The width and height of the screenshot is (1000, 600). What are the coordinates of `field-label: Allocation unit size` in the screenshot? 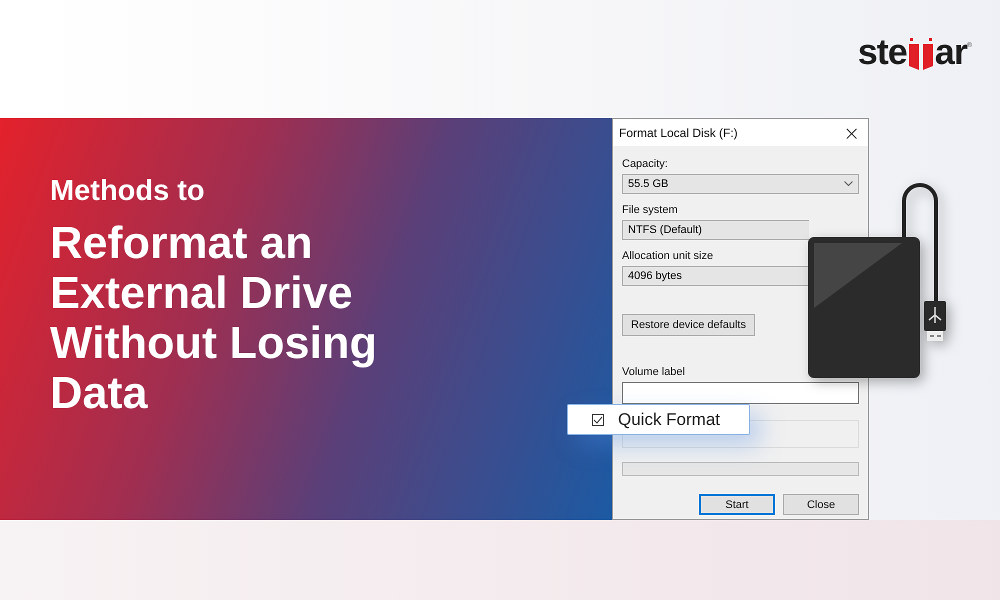 It's located at (668, 256).